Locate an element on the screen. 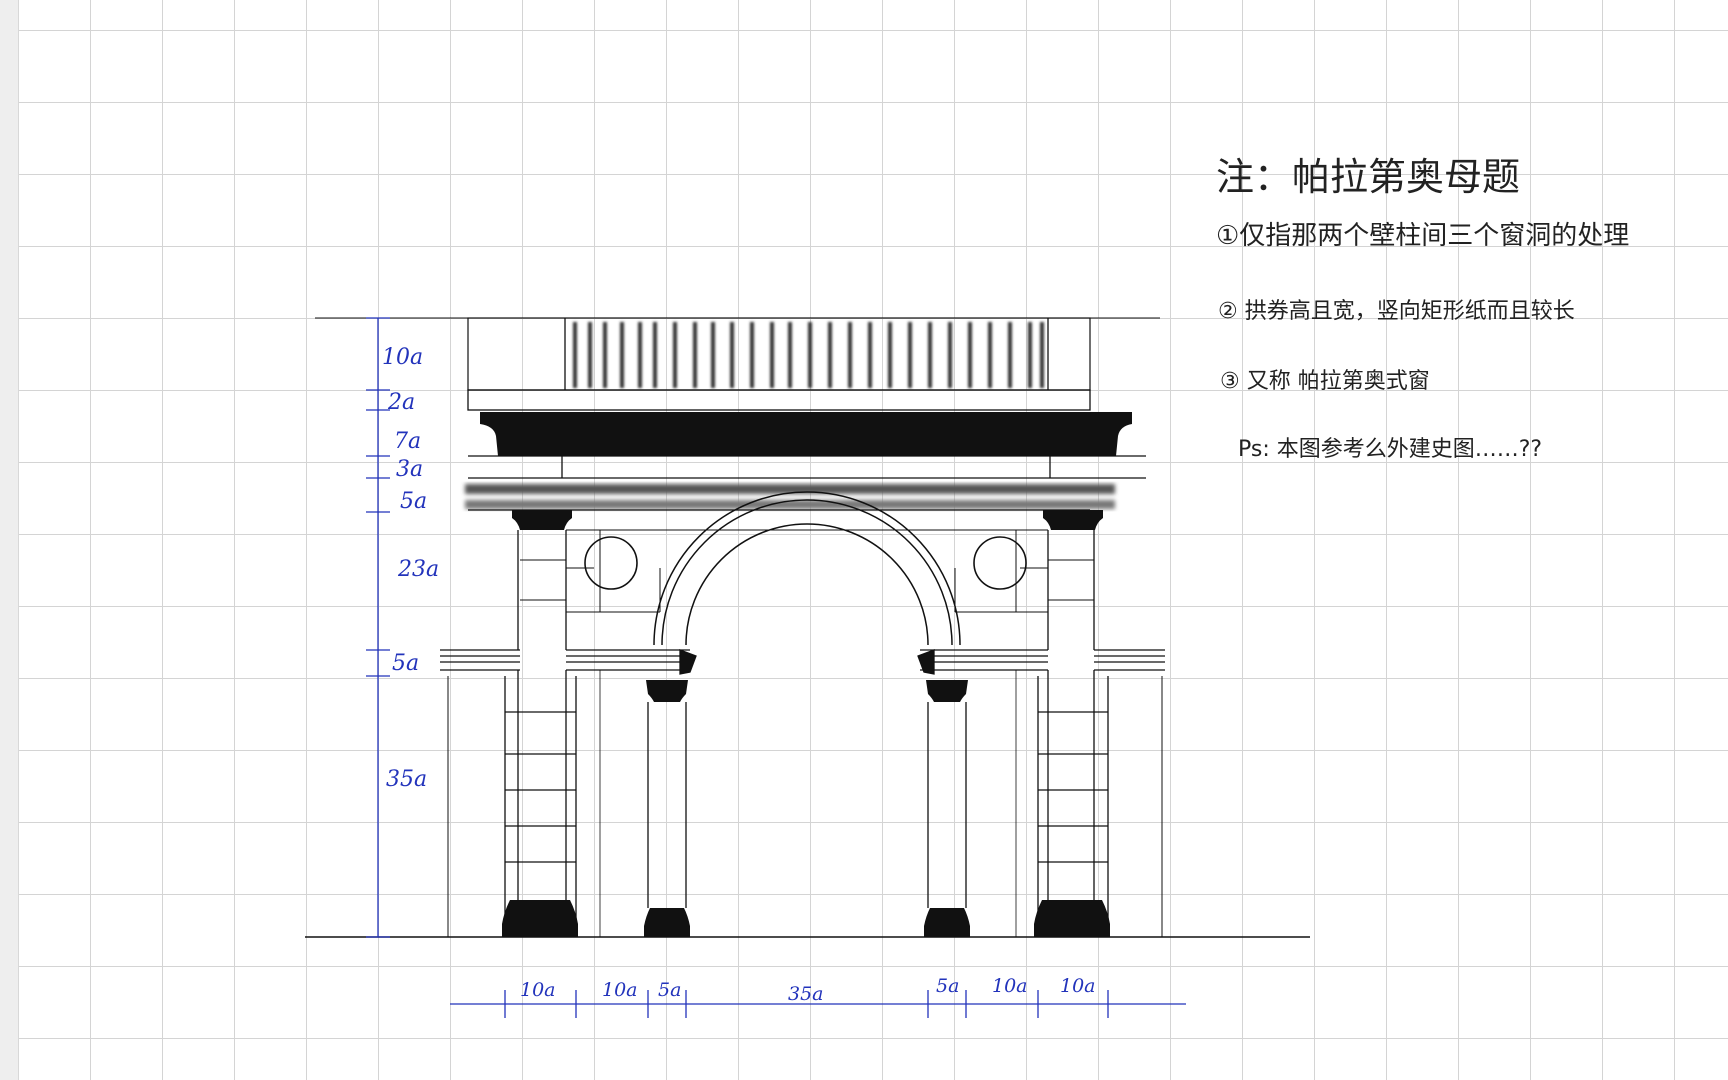  right-column-base is located at coordinates (947, 922).